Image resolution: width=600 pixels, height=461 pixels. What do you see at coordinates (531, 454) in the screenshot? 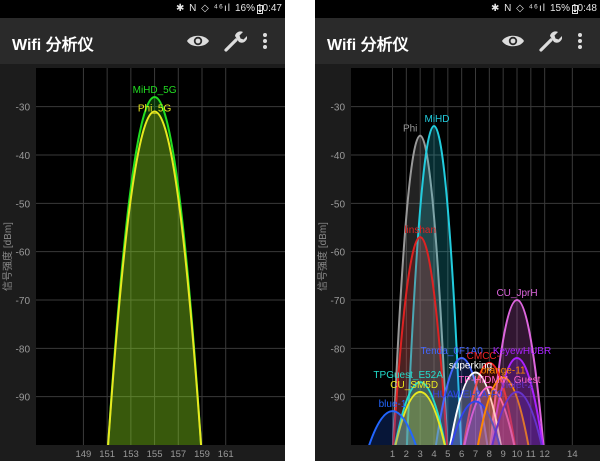
I see `x-tick-label: 11` at bounding box center [531, 454].